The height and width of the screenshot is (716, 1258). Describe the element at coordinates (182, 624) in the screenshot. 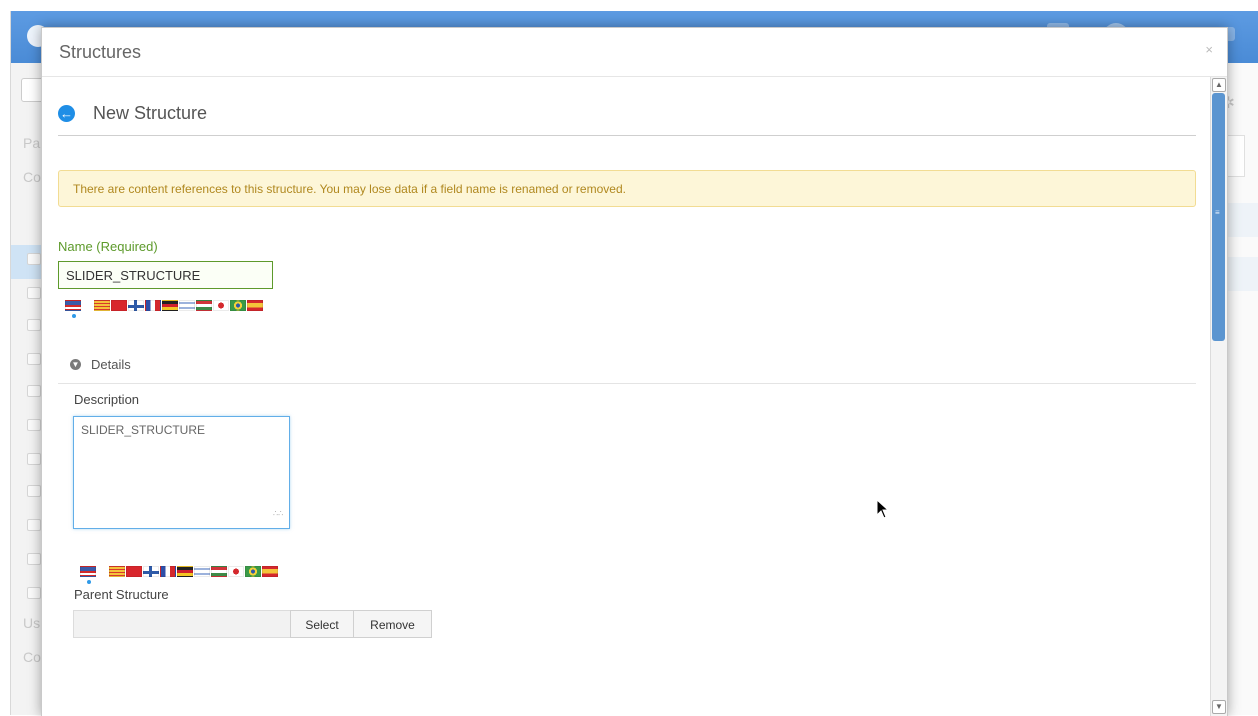

I see `parent-structure-field` at that location.